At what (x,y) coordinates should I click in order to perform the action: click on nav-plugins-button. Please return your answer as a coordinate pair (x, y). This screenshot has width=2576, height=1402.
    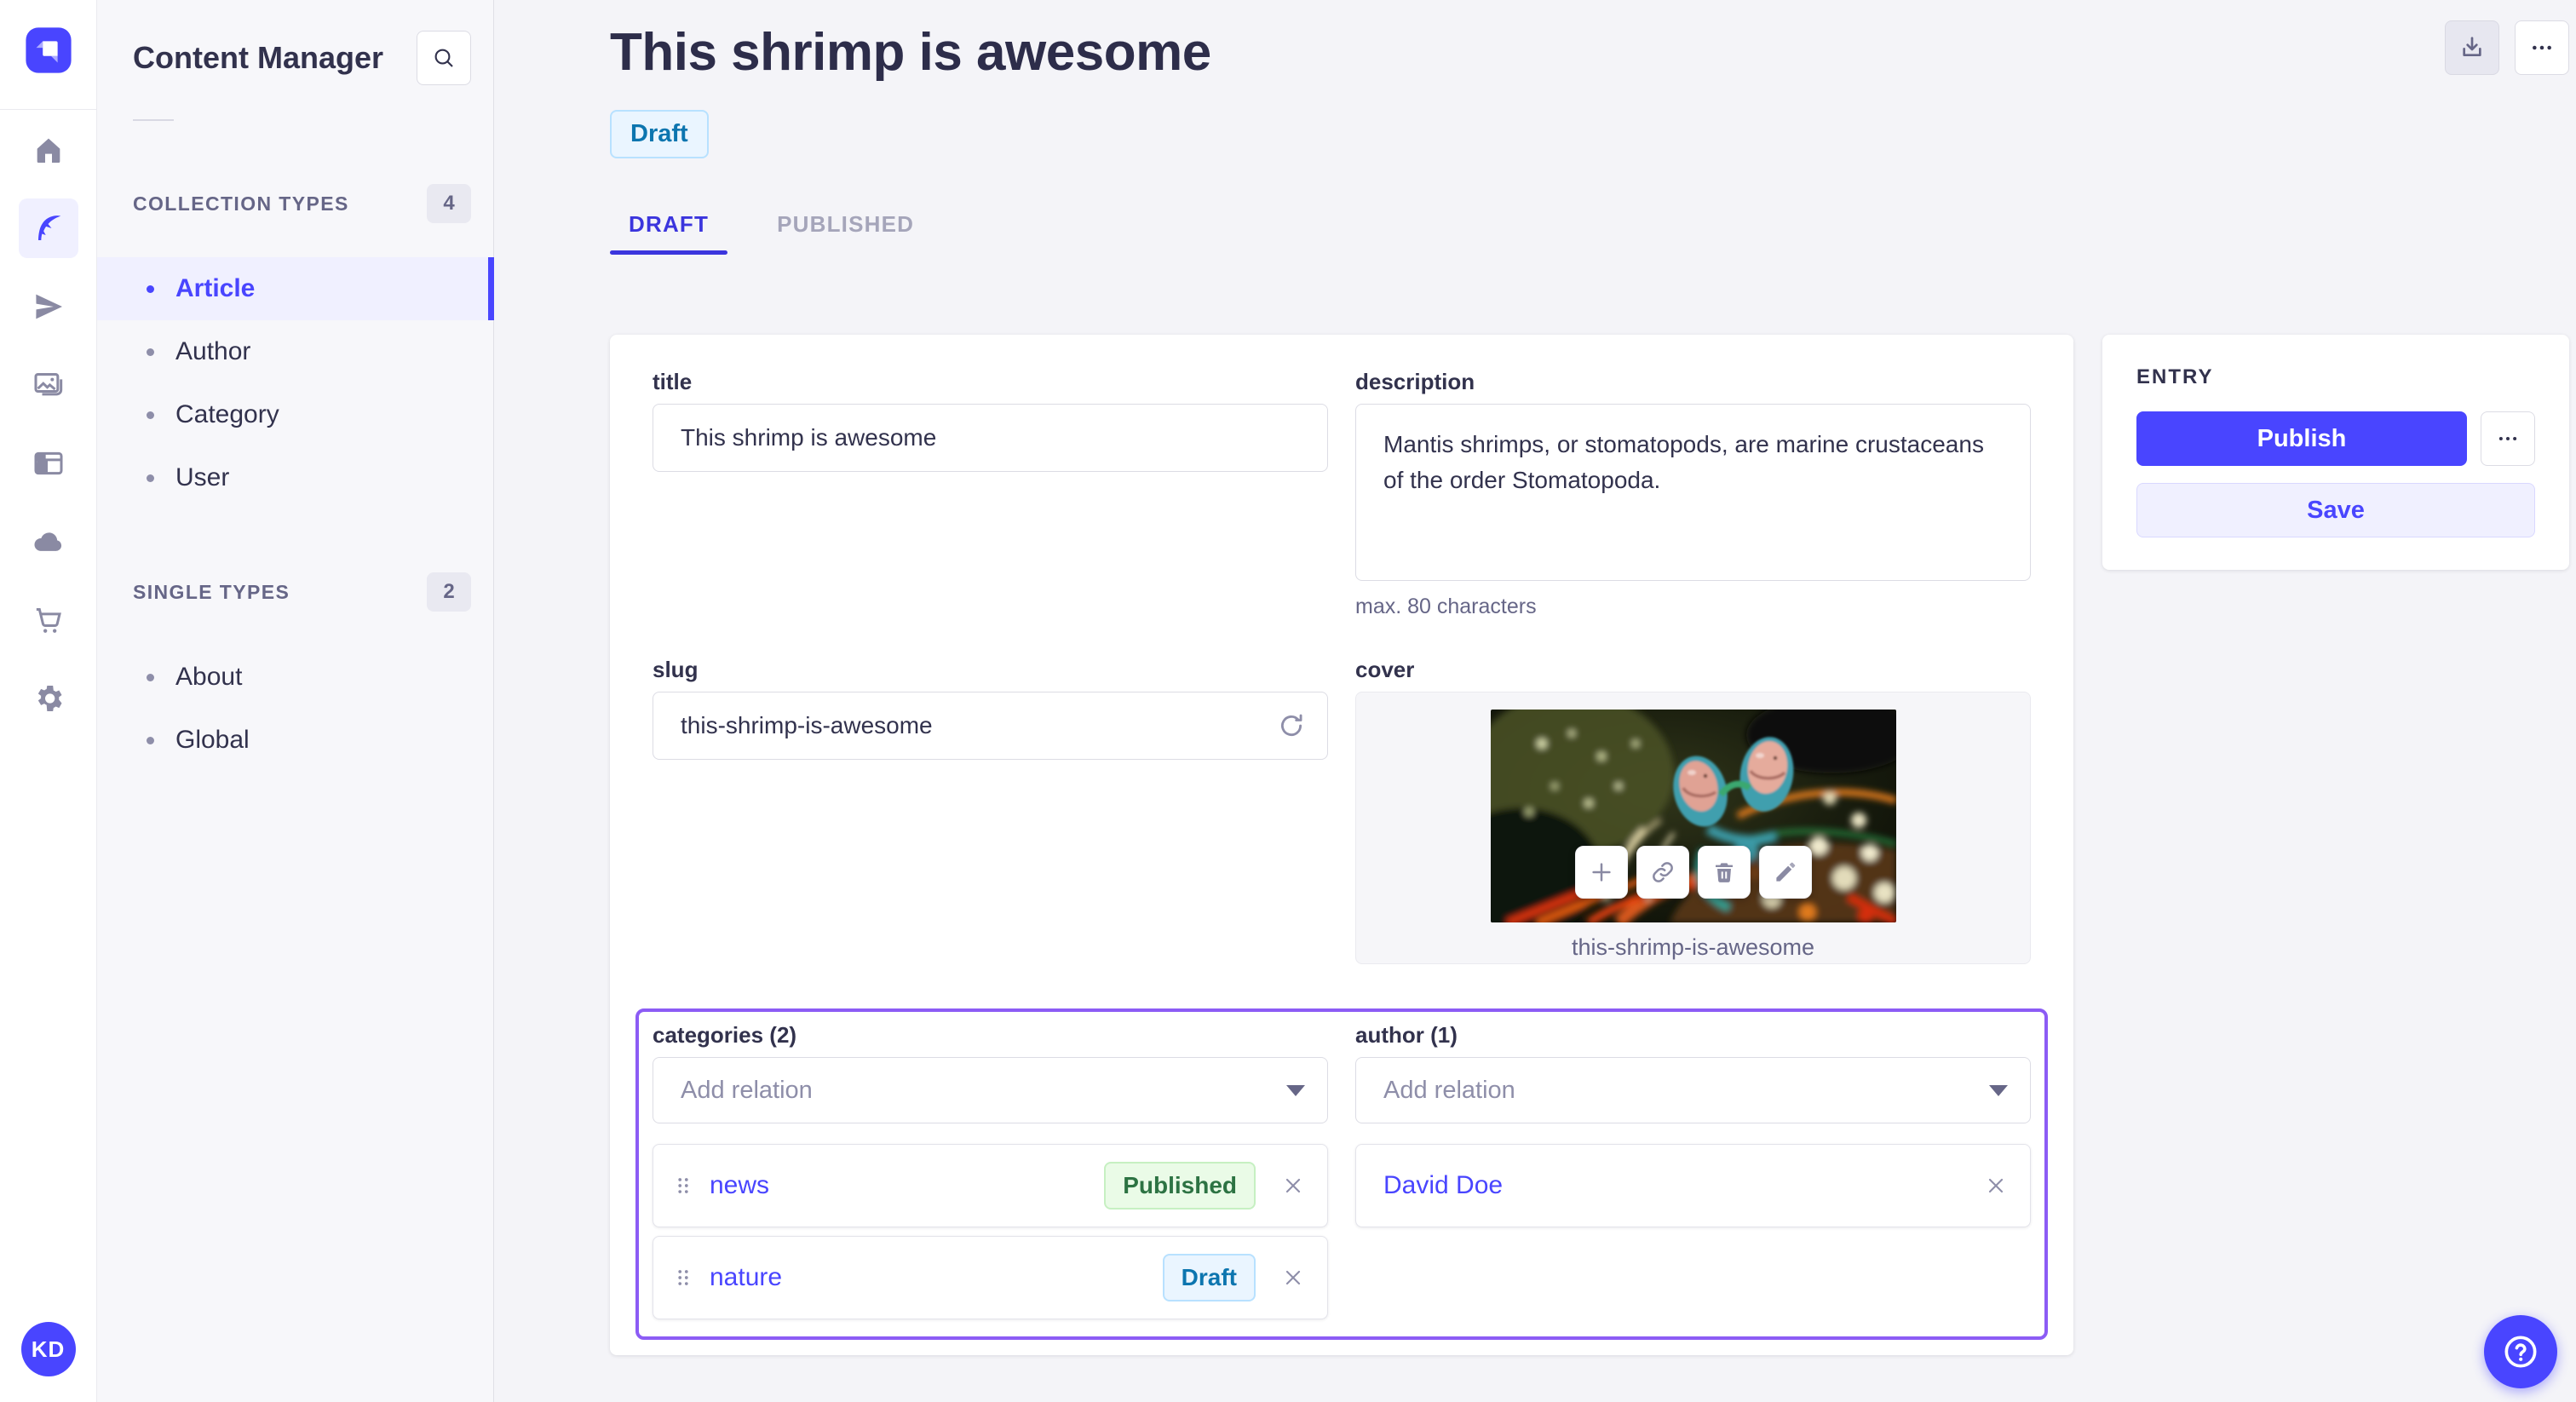
    Looking at the image, I should click on (49, 463).